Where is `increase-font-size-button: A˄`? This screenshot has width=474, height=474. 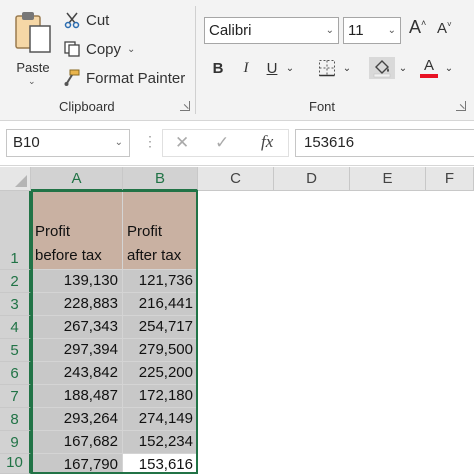 increase-font-size-button: A˄ is located at coordinates (417, 27).